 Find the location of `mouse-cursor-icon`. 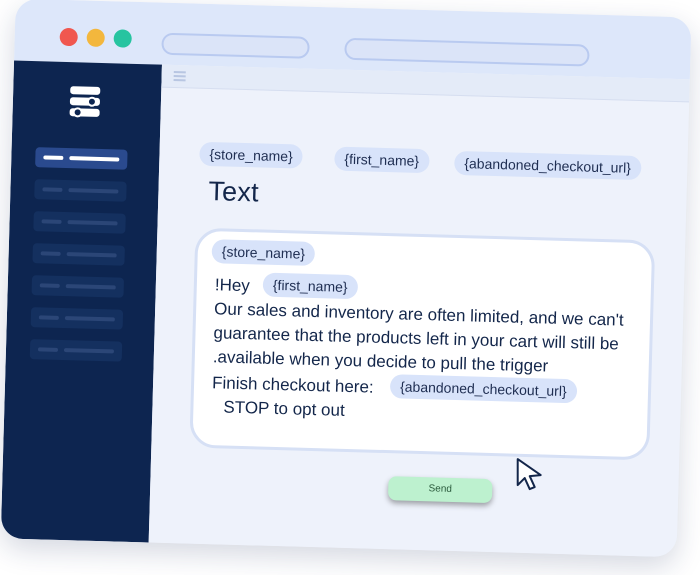

mouse-cursor-icon is located at coordinates (529, 474).